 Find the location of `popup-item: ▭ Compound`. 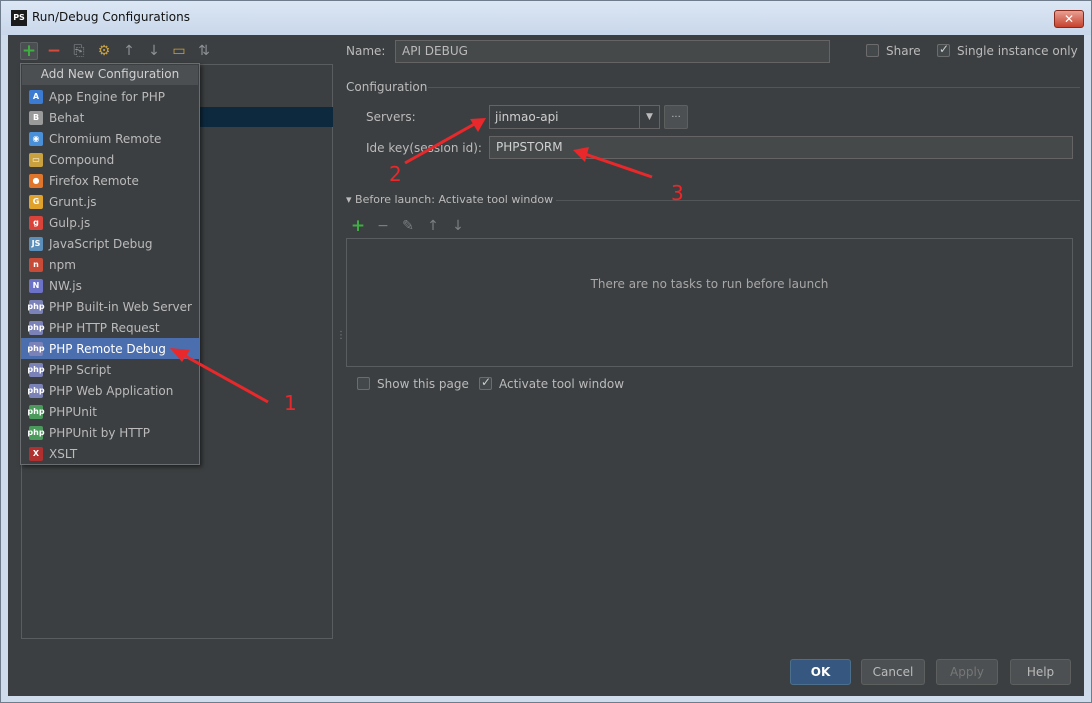

popup-item: ▭ Compound is located at coordinates (110, 159).